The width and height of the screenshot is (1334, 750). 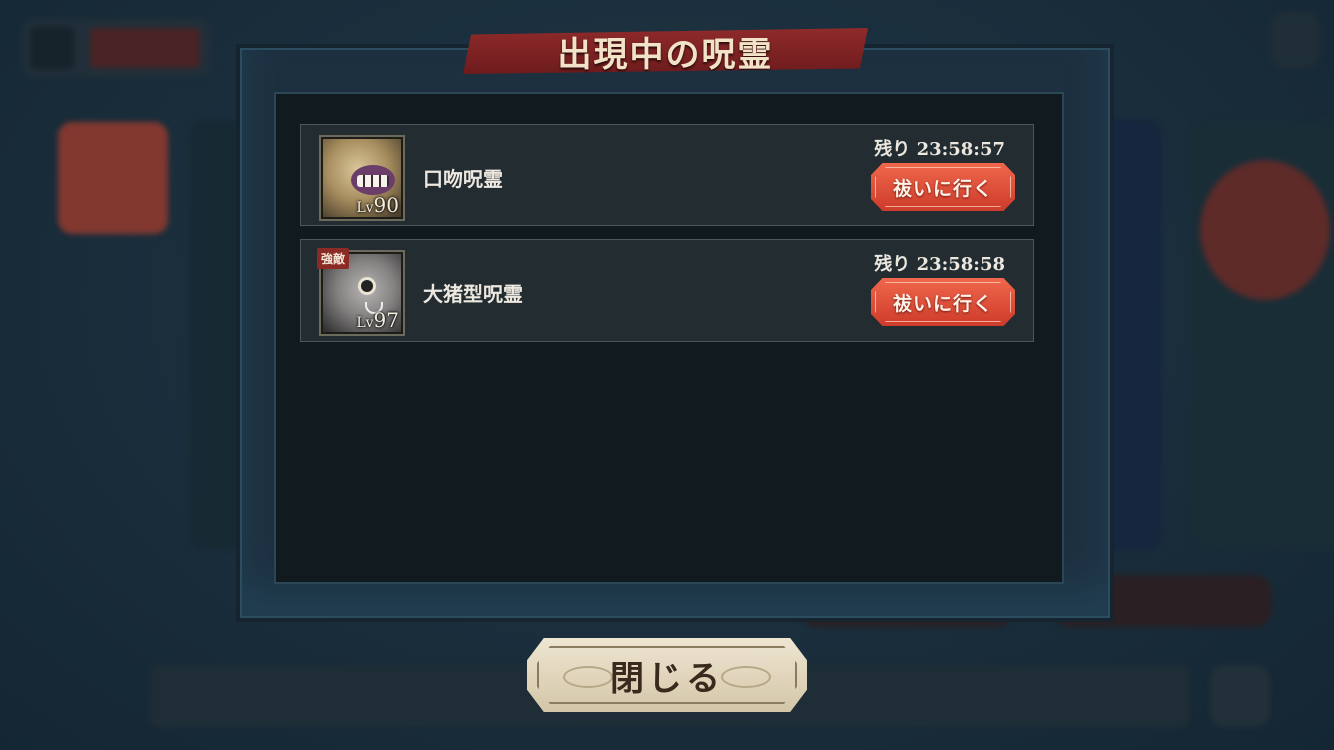 I want to click on close-button-label: 閉じる, so click(x=667, y=678).